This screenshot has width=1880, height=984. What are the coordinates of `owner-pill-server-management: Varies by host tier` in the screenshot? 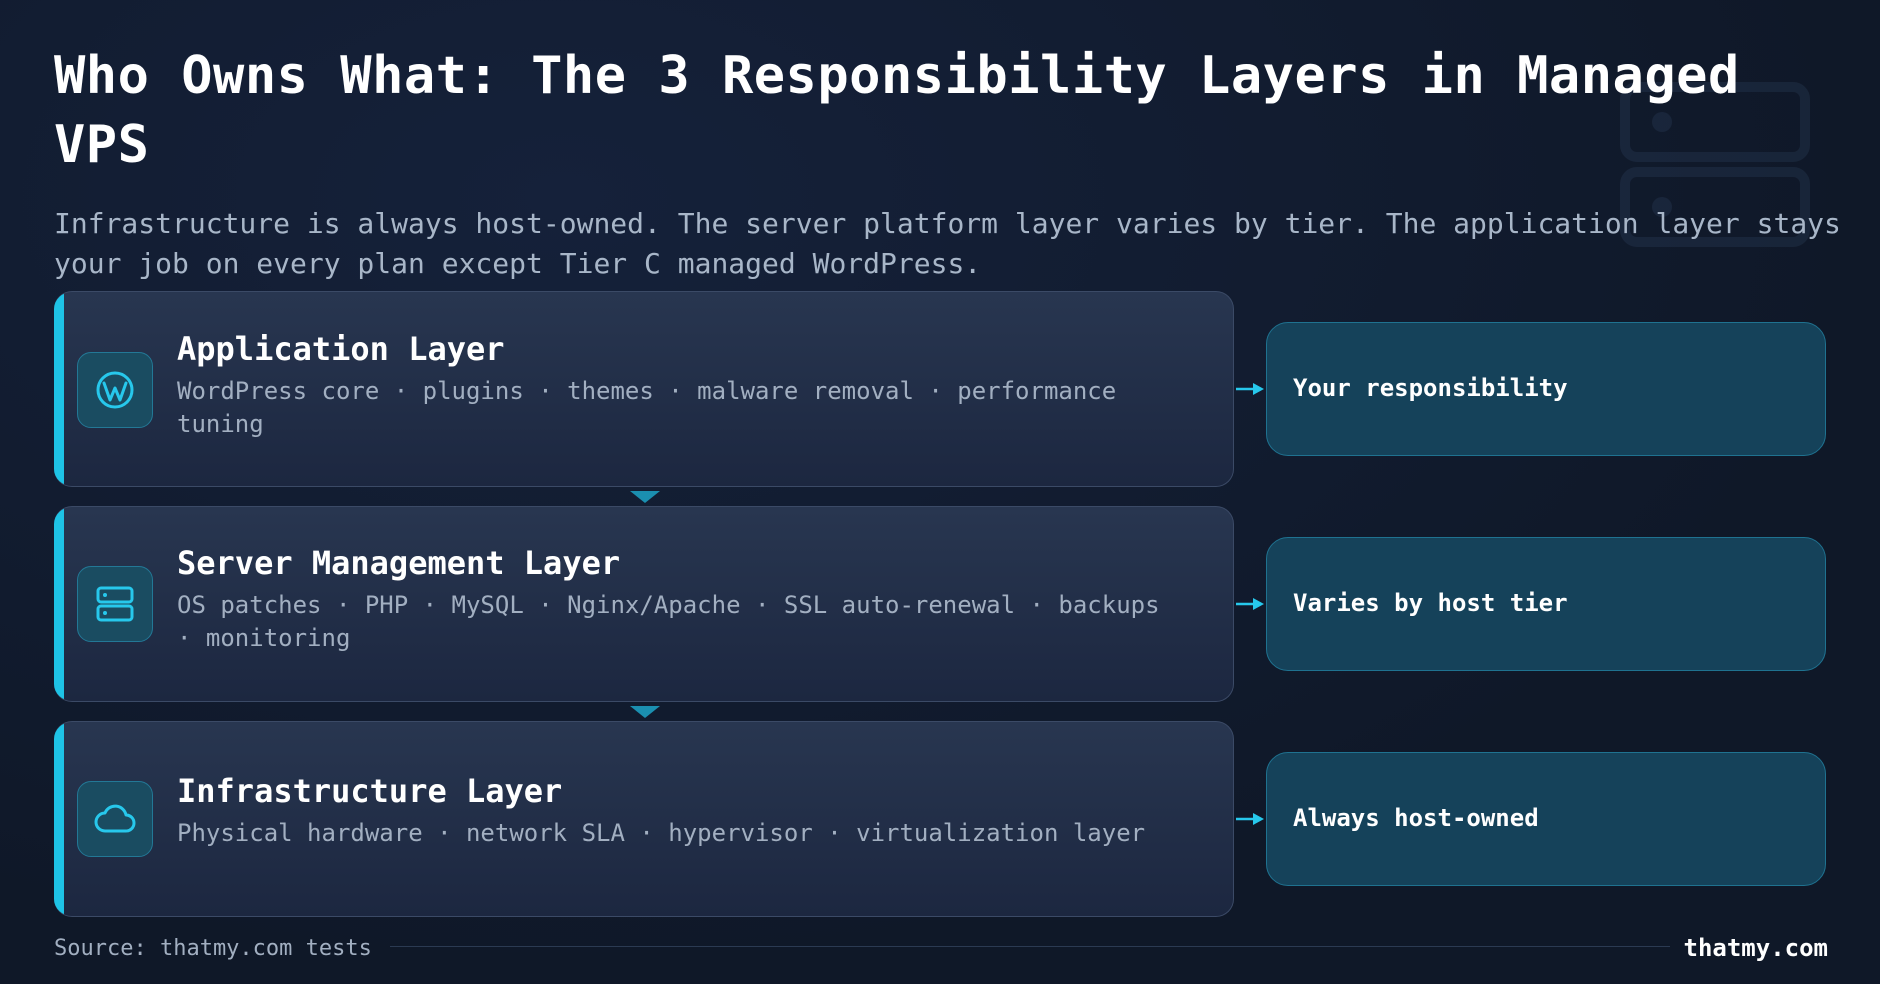 It's located at (1546, 604).